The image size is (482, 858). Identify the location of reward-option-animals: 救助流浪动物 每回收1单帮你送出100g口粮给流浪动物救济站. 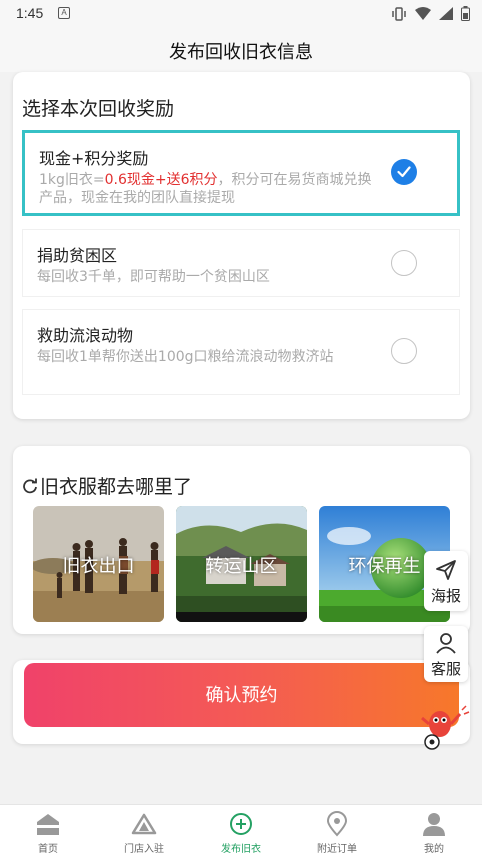
(241, 352).